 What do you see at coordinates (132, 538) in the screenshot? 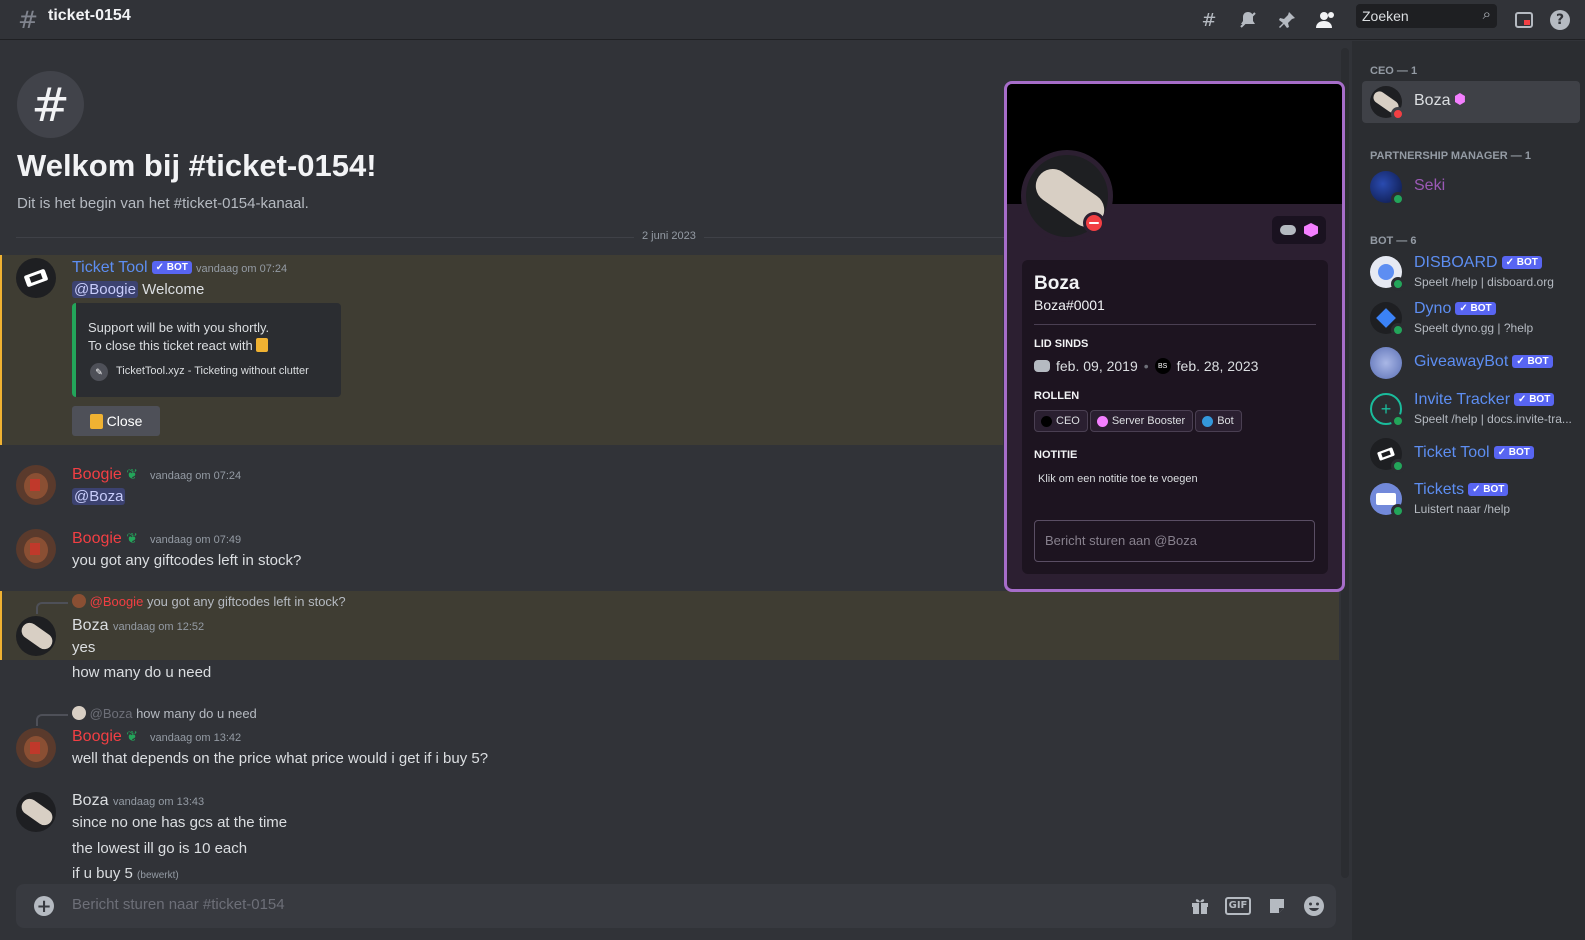
I see `sprout-icon: ❦` at bounding box center [132, 538].